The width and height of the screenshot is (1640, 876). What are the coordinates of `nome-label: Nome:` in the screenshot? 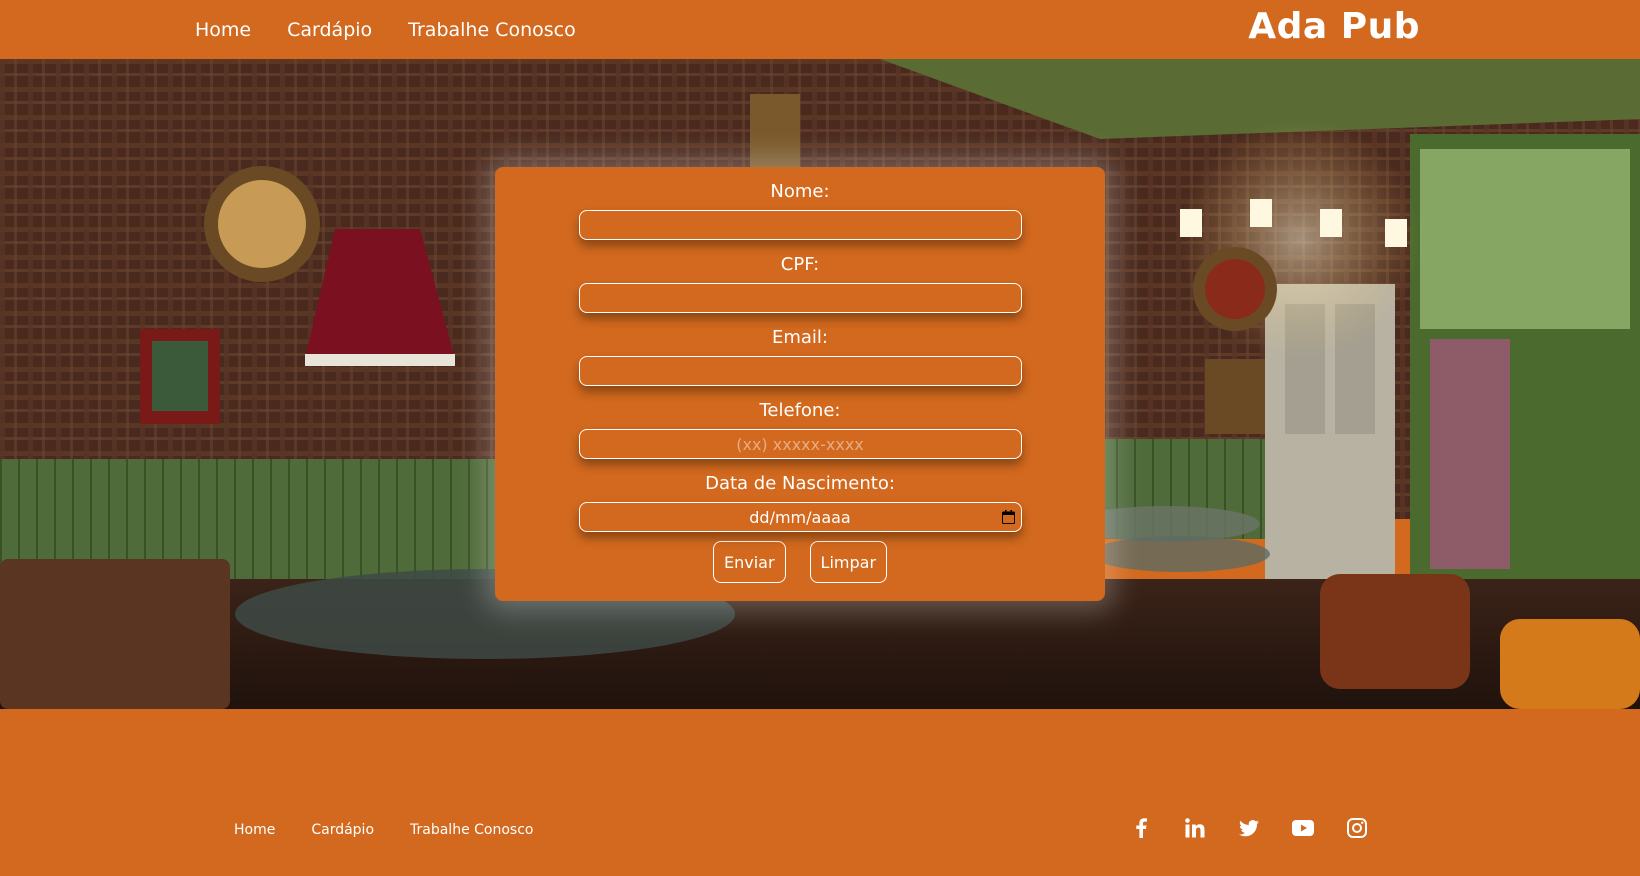 It's located at (800, 191).